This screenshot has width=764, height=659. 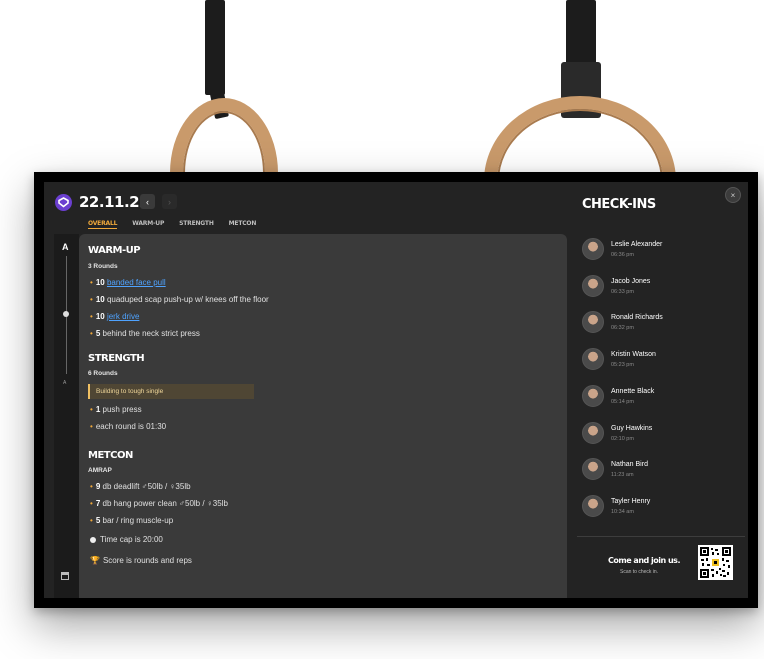 What do you see at coordinates (639, 572) in the screenshot?
I see `join-subtitle: Scan to check in.` at bounding box center [639, 572].